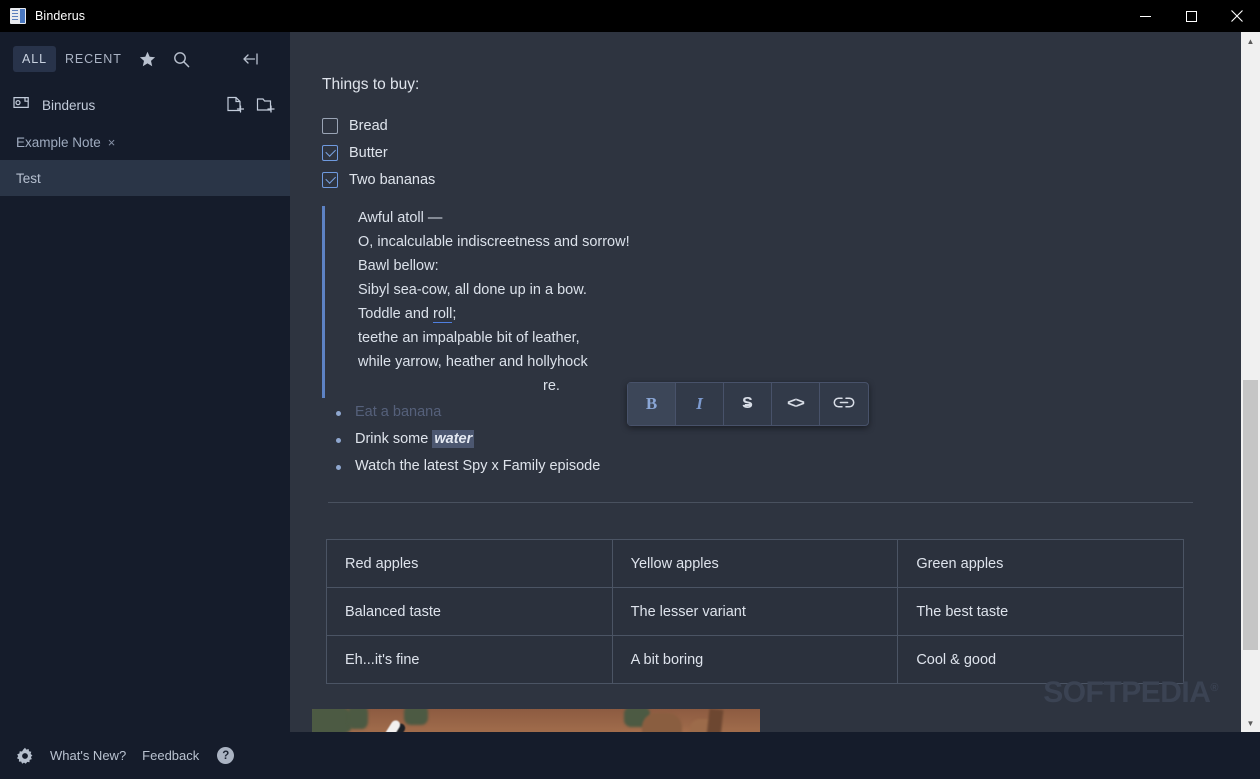  What do you see at coordinates (170, 755) in the screenshot?
I see `feedback-link: Feedback` at bounding box center [170, 755].